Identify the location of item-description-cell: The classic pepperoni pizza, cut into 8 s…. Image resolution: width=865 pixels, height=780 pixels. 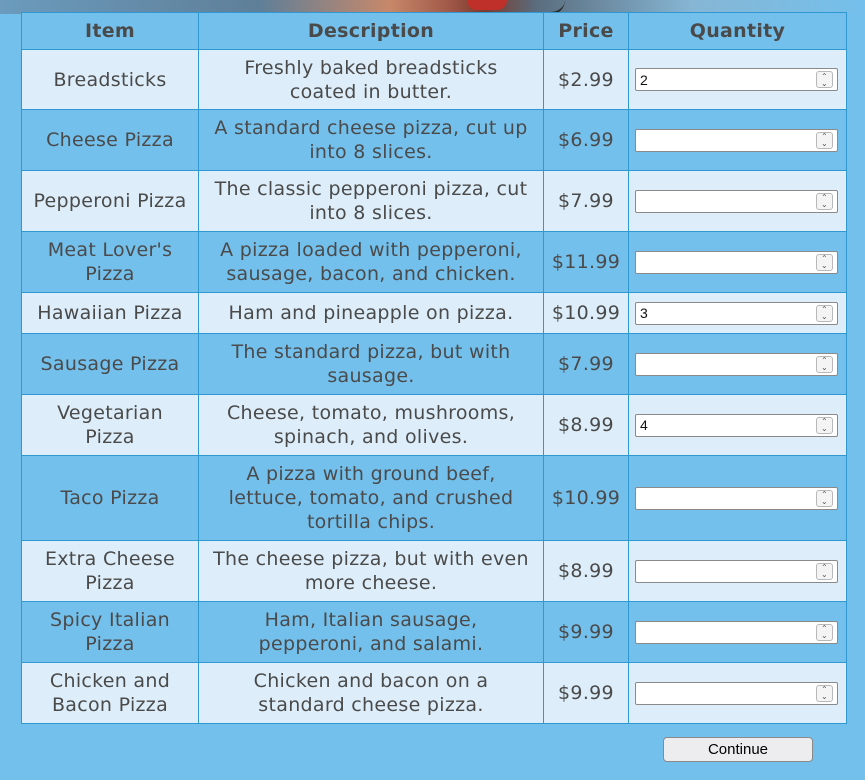
(371, 201).